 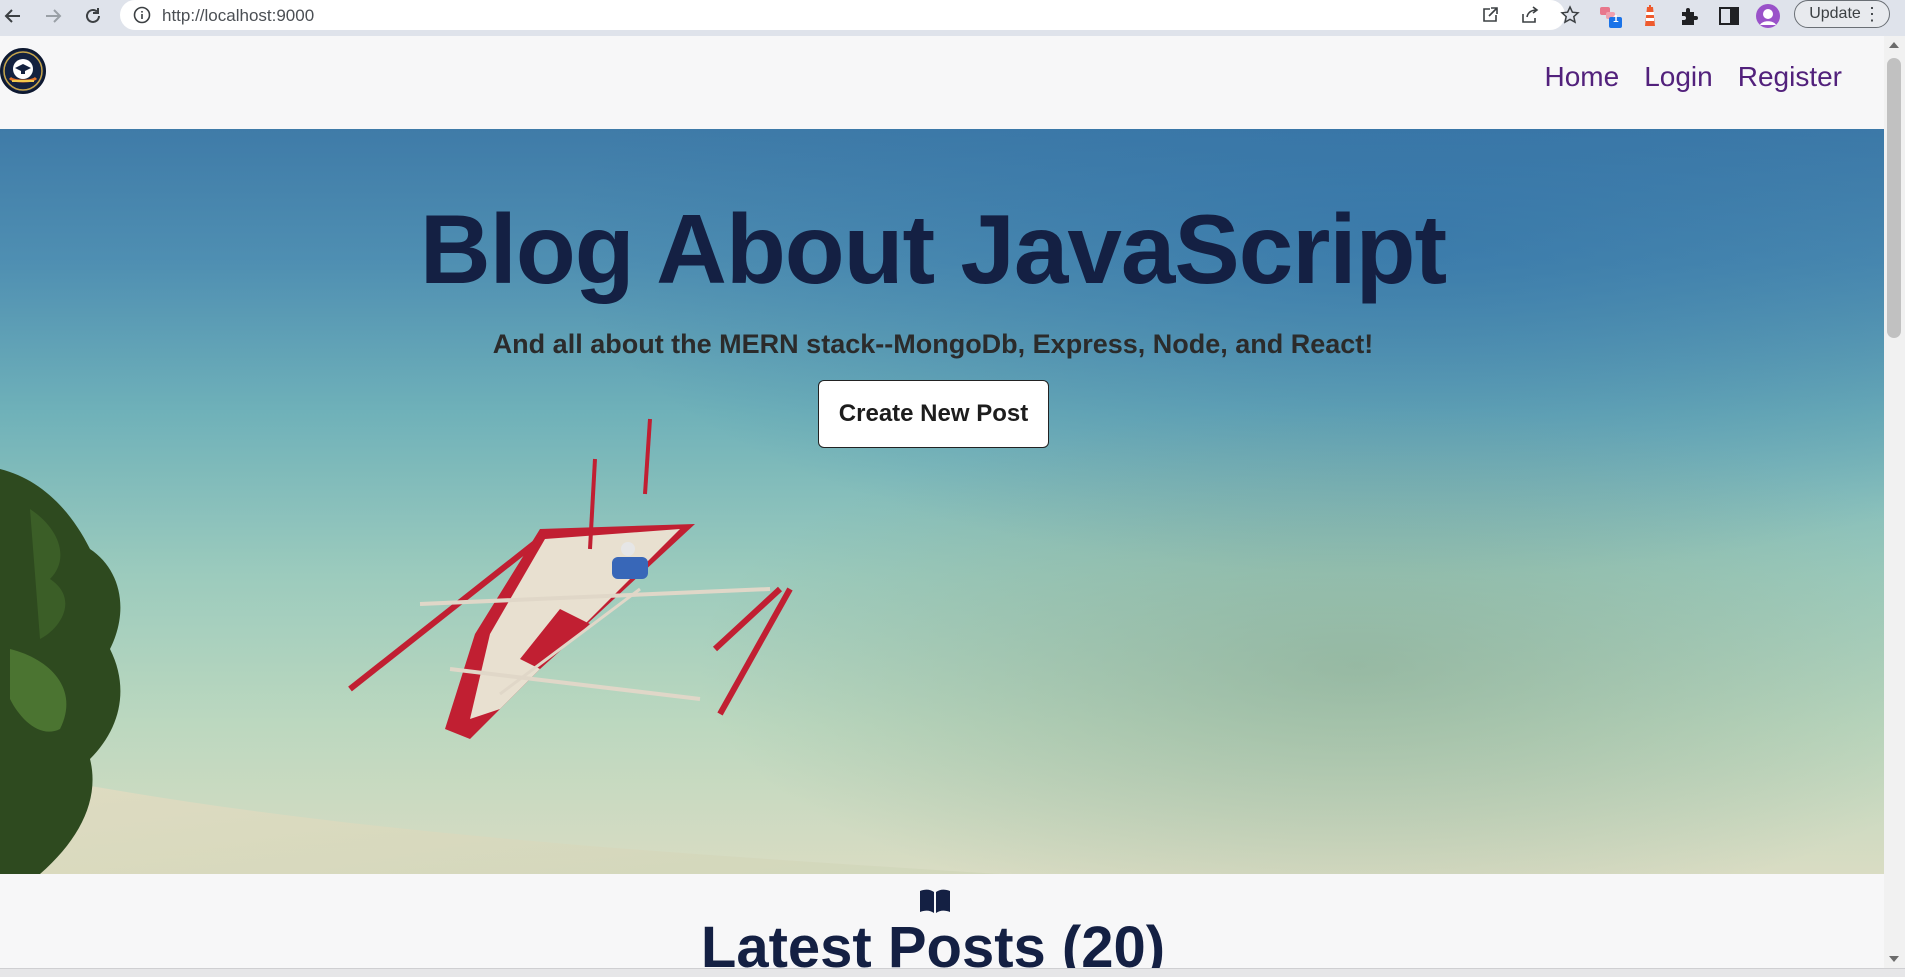 What do you see at coordinates (1530, 15) in the screenshot?
I see `share-icon` at bounding box center [1530, 15].